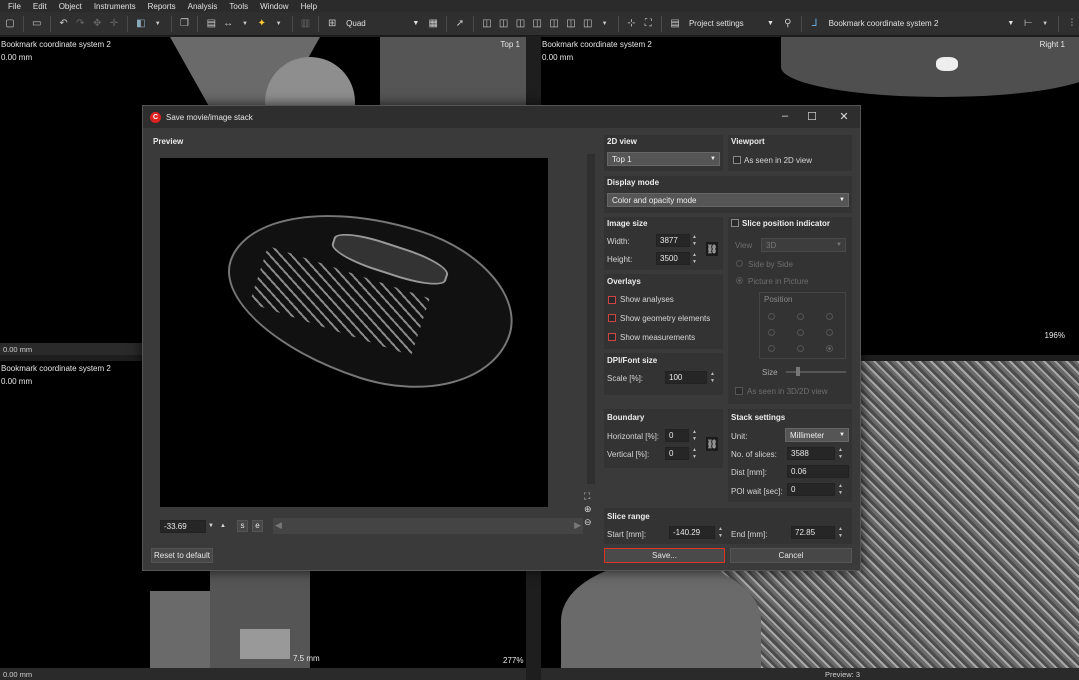 Image resolution: width=1079 pixels, height=680 pixels. Describe the element at coordinates (841, 453) in the screenshot. I see `slices-stepper: ▲ ▼` at that location.